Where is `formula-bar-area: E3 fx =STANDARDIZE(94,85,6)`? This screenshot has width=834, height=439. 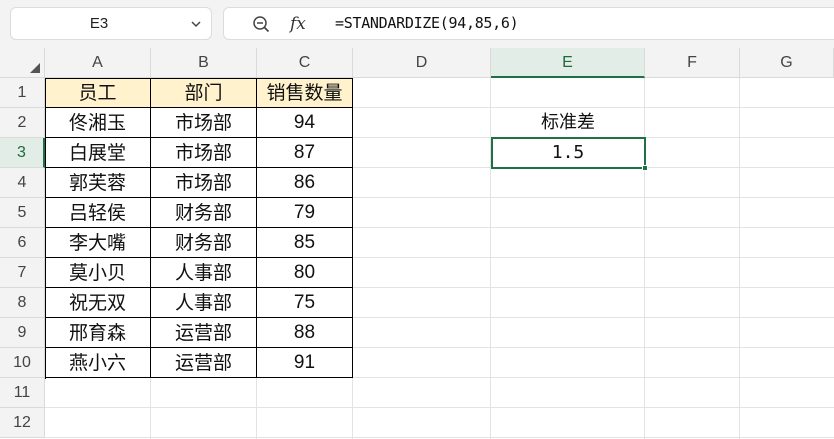 formula-bar-area: E3 fx =STANDARDIZE(94,85,6) is located at coordinates (417, 24).